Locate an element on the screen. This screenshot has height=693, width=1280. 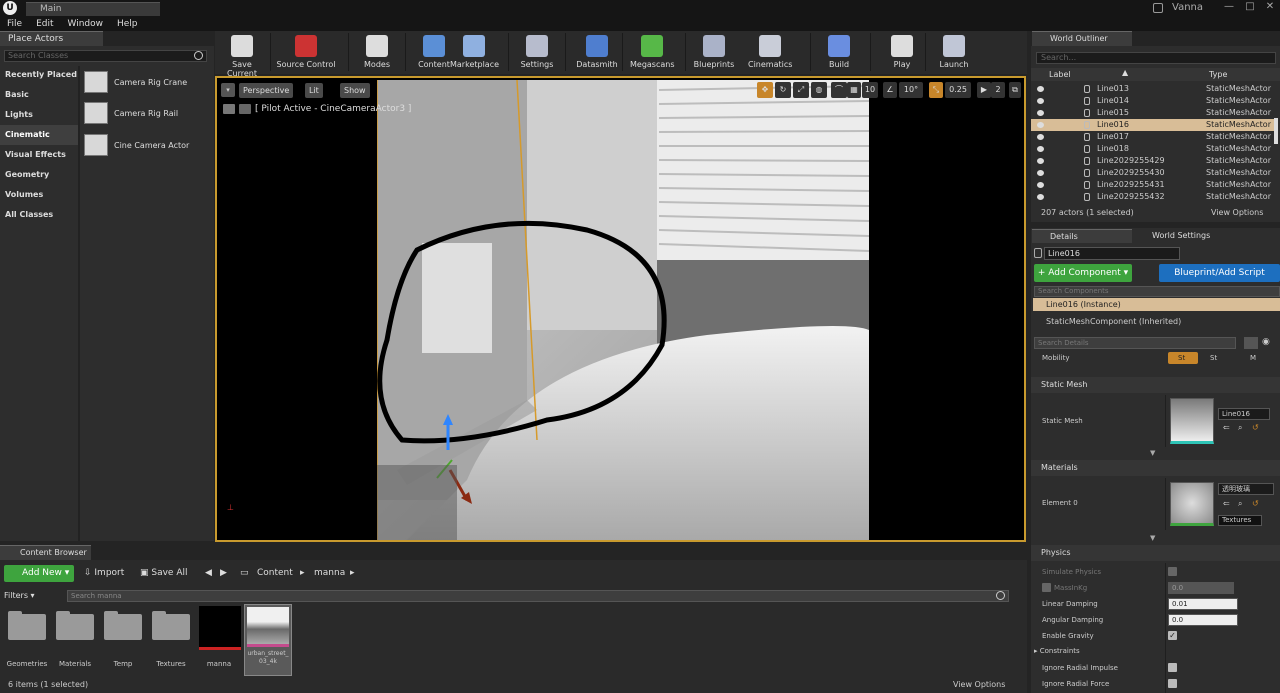
nav-back-icon: ◀ is located at coordinates (208, 573).